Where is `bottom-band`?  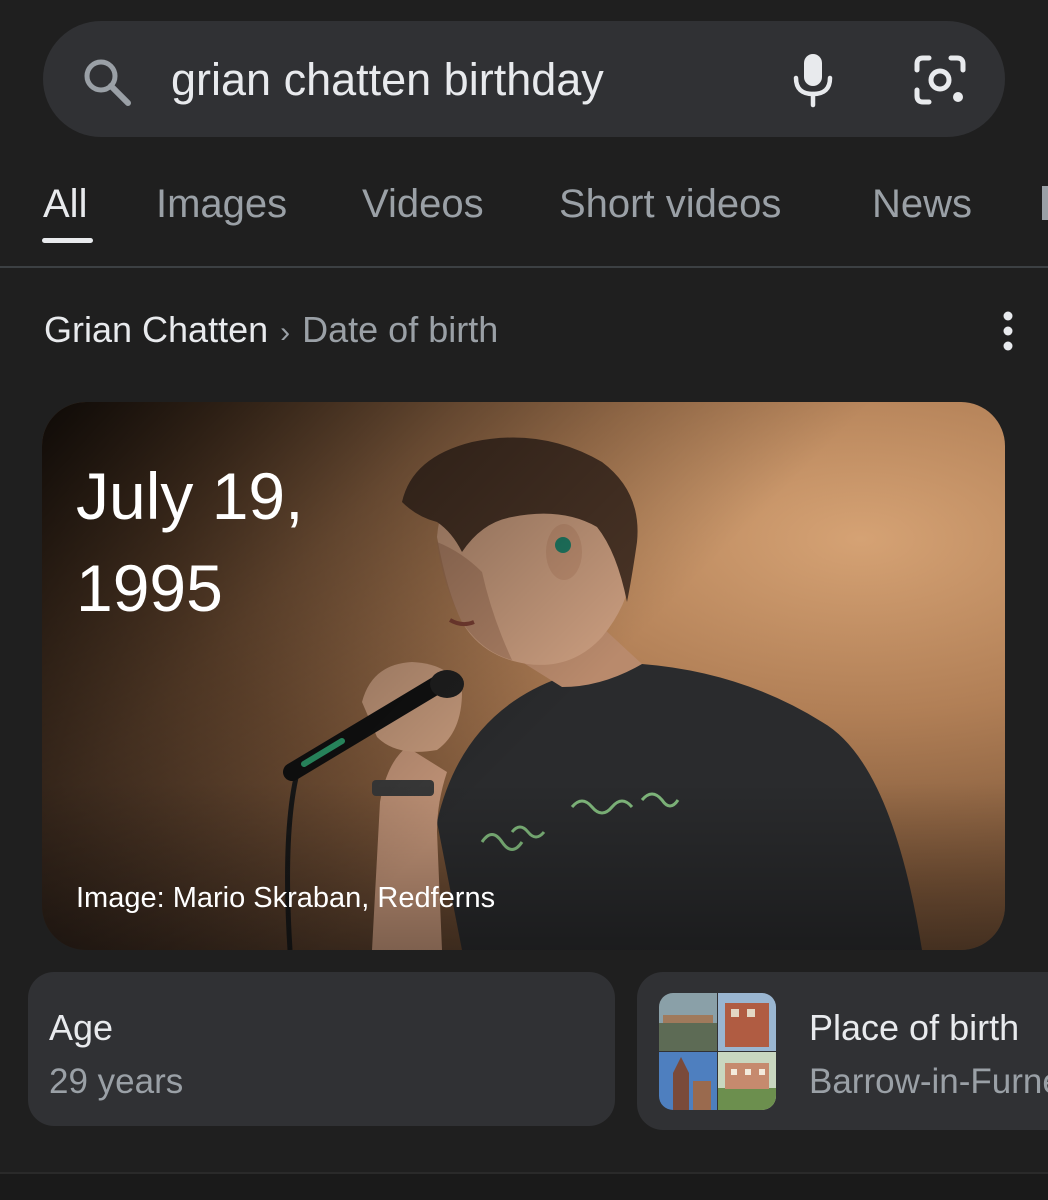 bottom-band is located at coordinates (524, 1186).